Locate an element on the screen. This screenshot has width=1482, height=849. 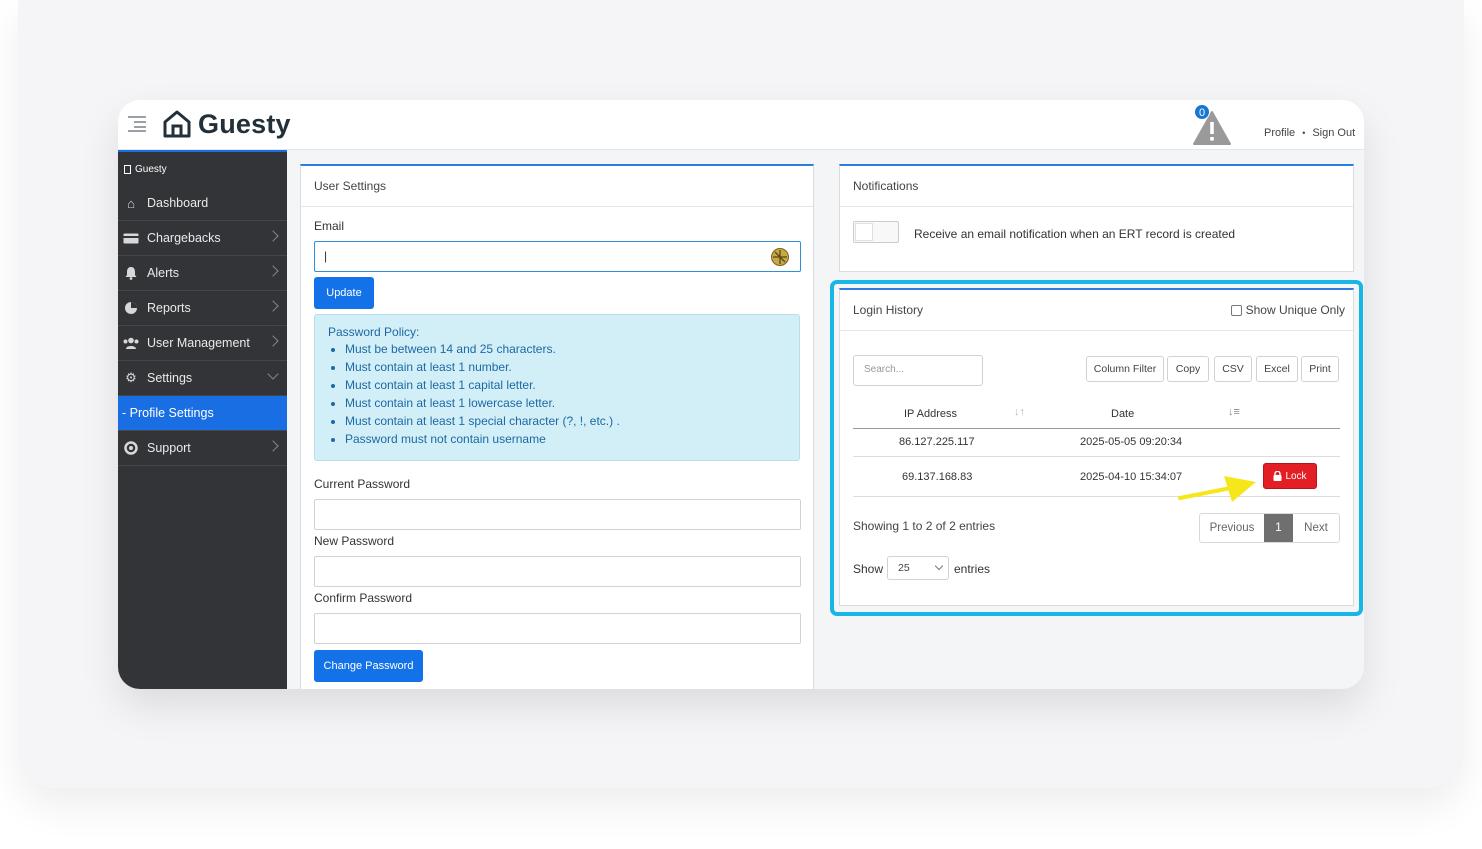
panel-title: User Settings is located at coordinates (557, 186).